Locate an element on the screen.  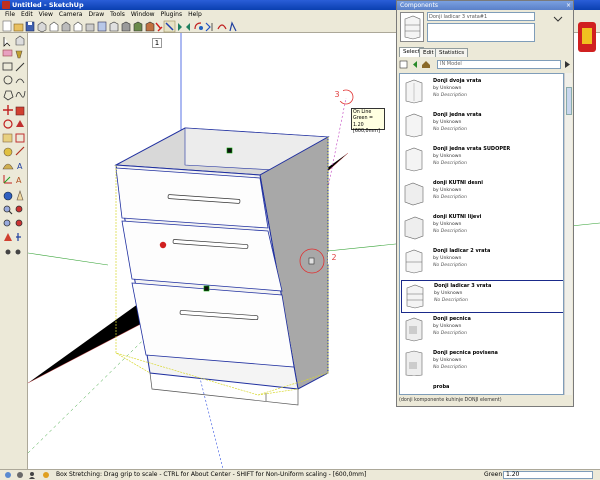
section-plane-icon is located at coordinates (18, 252).